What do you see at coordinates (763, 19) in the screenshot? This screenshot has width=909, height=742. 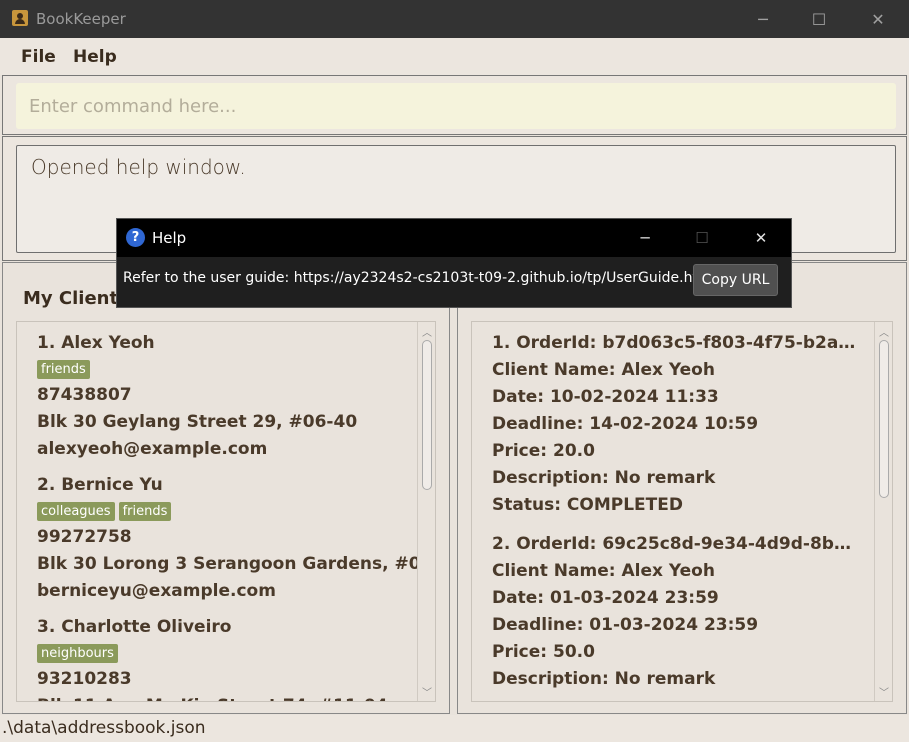 I see `minimize-button: ─` at bounding box center [763, 19].